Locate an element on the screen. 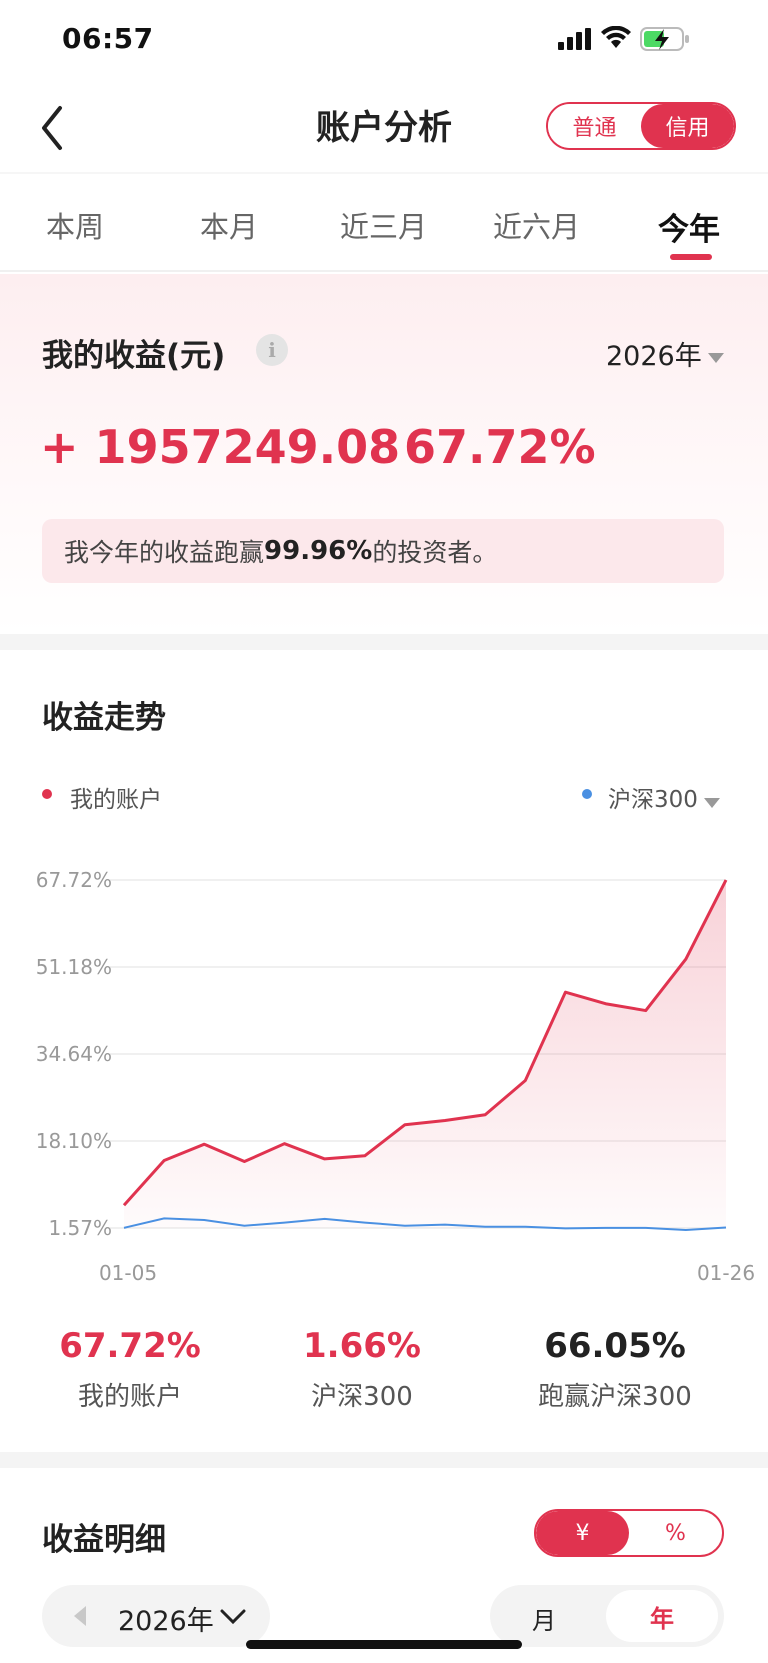 The image size is (768, 1663). unit-switch: ¥ % is located at coordinates (629, 1533).